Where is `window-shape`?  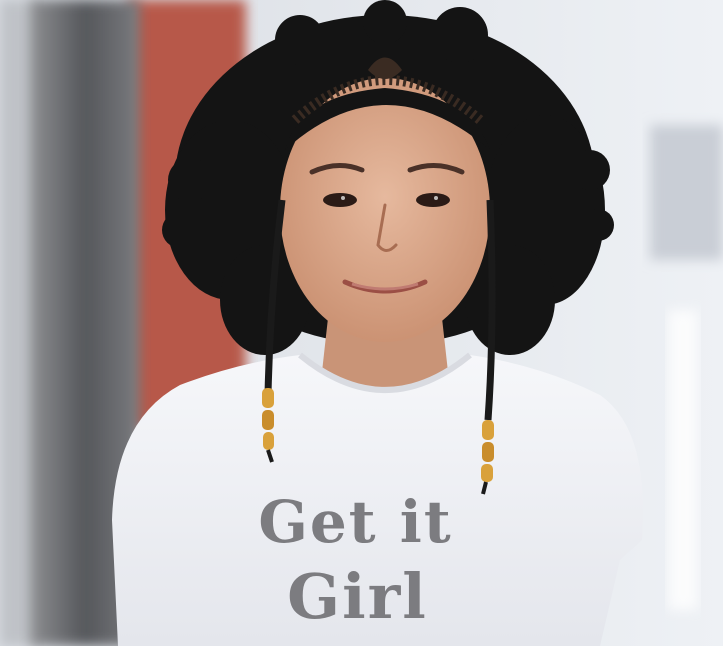 window-shape is located at coordinates (686, 192).